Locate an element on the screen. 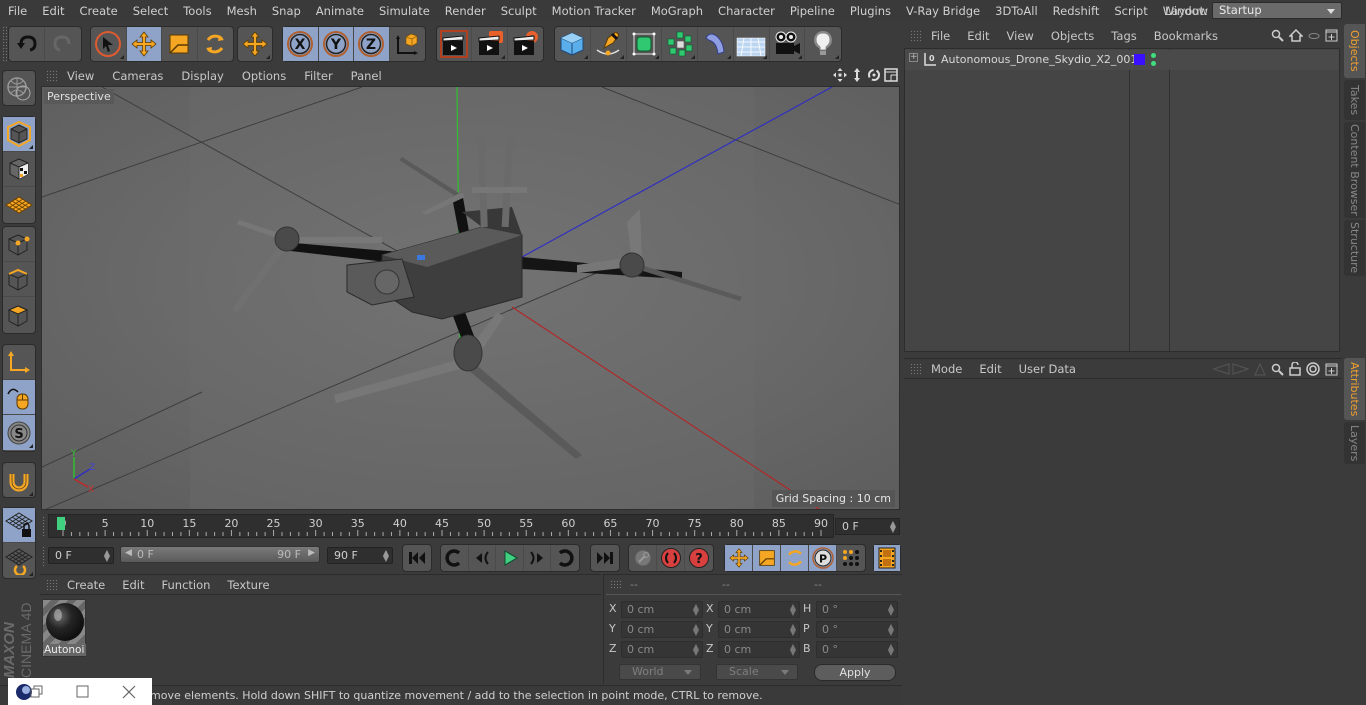 The height and width of the screenshot is (705, 1366). menu-script: Script is located at coordinates (1130, 11).